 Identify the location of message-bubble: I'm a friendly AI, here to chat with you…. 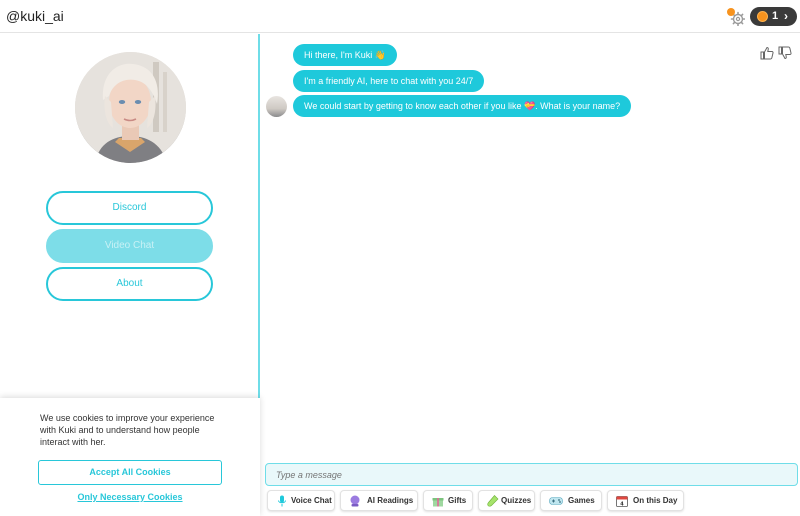
(389, 81).